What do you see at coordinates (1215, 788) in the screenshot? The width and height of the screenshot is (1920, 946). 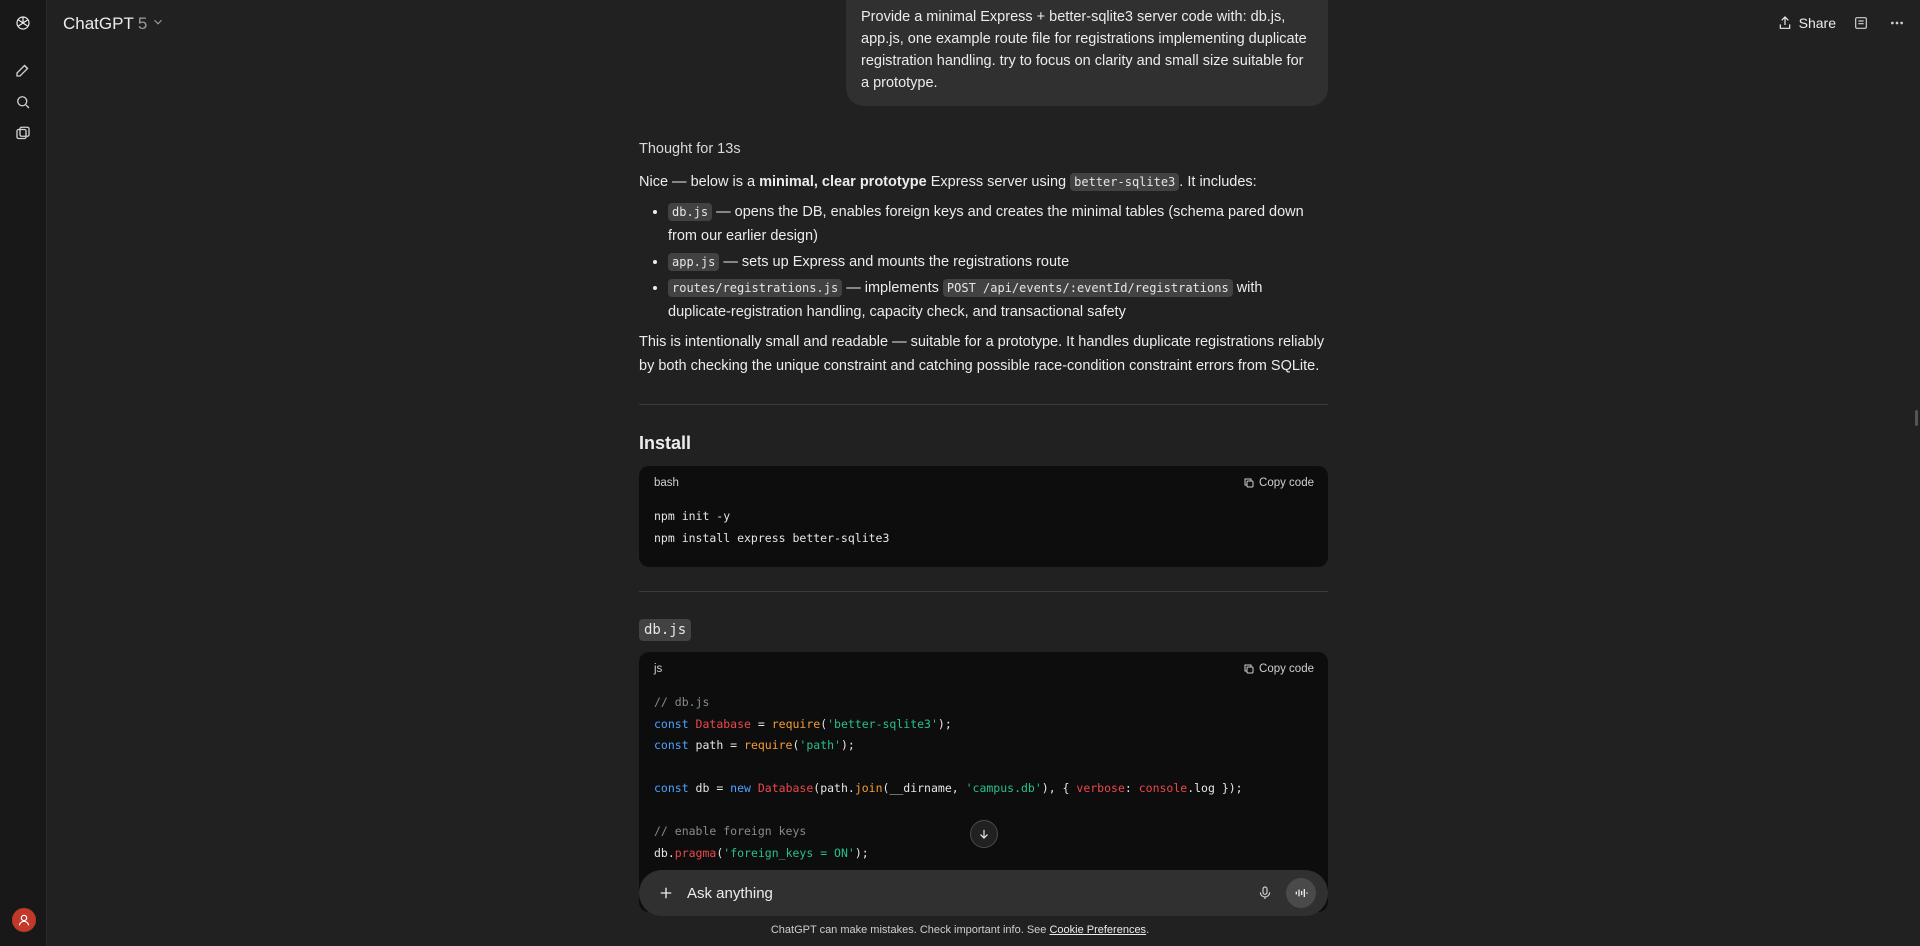 I see `token: .log });` at bounding box center [1215, 788].